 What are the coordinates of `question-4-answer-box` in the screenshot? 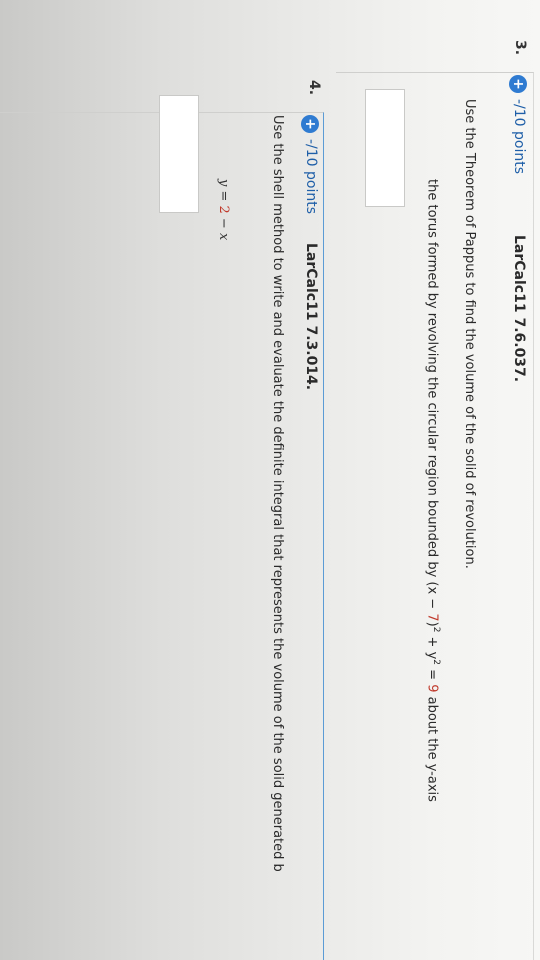 It's located at (179, 154).